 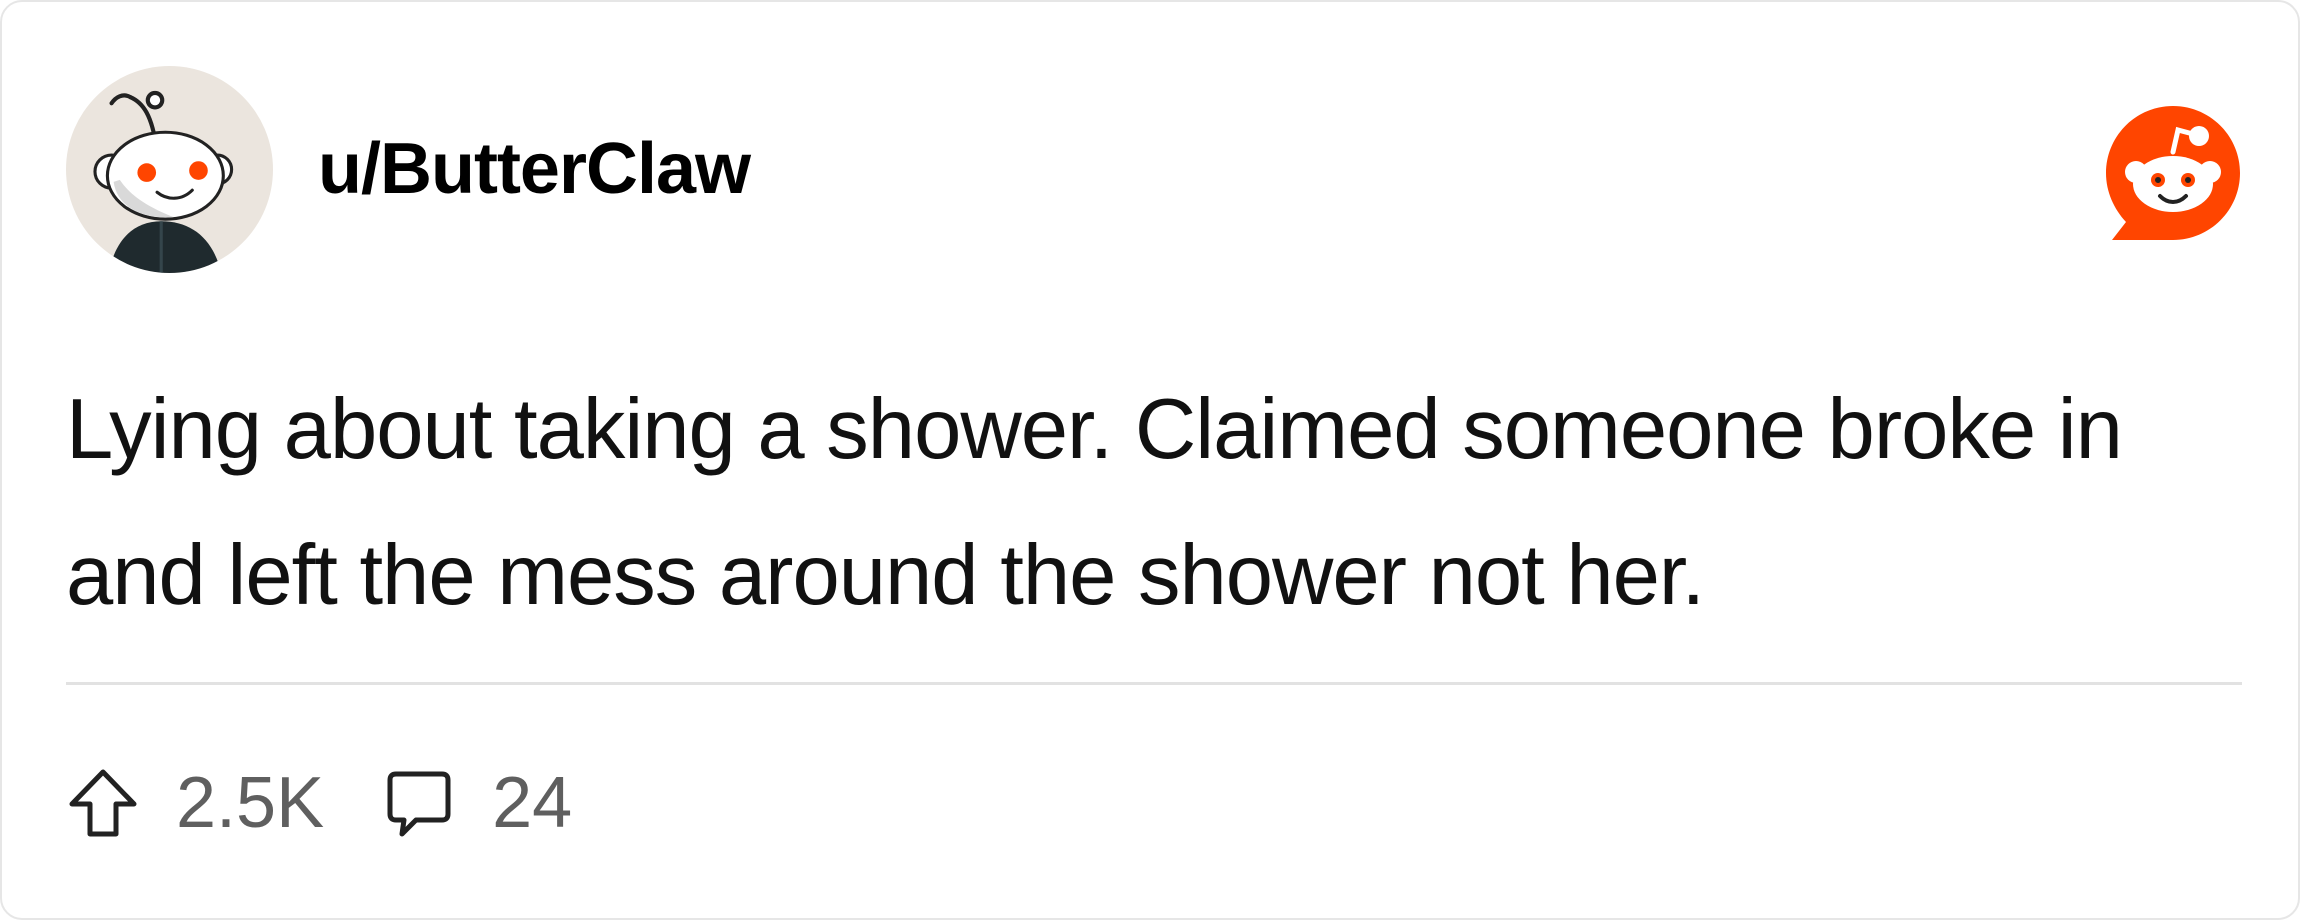 What do you see at coordinates (163, 181) in the screenshot?
I see `snoo-avatar-icon` at bounding box center [163, 181].